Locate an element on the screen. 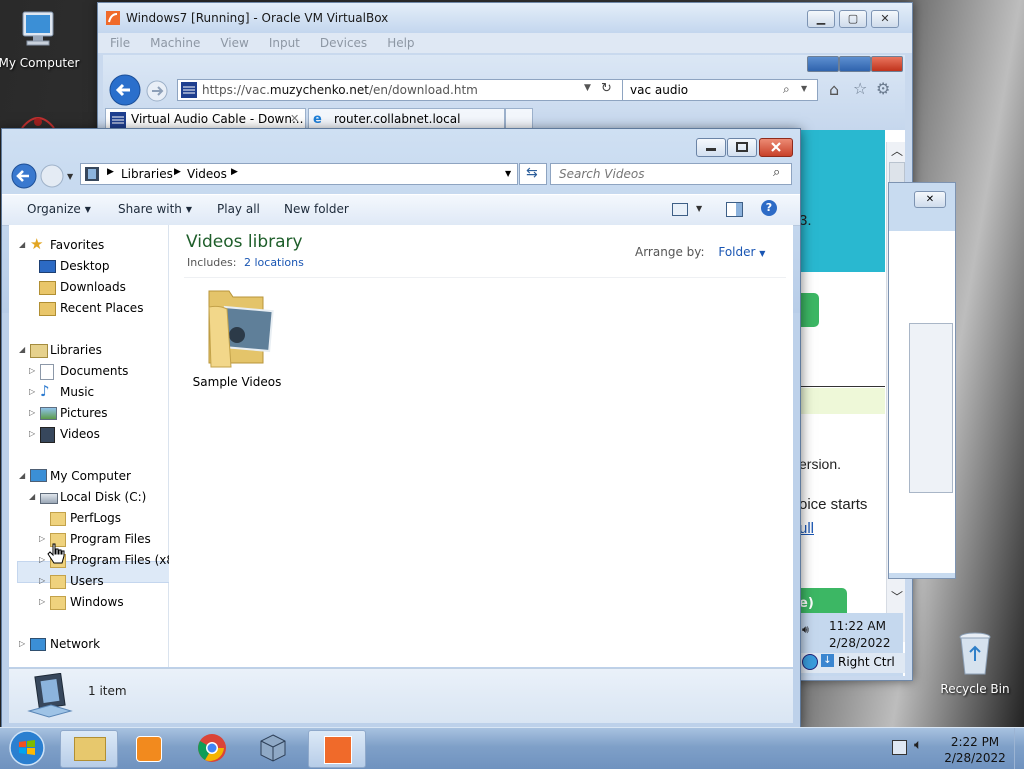 This screenshot has width=1024, height=769. guest-clock-date: 2/28/2022 is located at coordinates (860, 643).